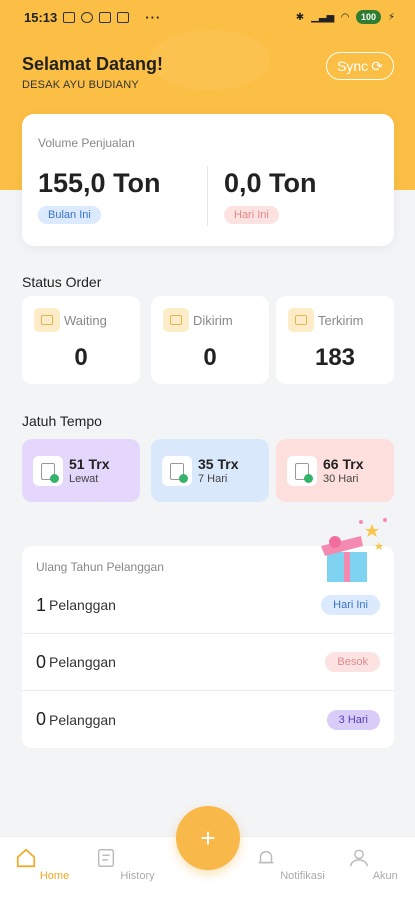  What do you see at coordinates (123, 17) in the screenshot?
I see `calendar-icon` at bounding box center [123, 17].